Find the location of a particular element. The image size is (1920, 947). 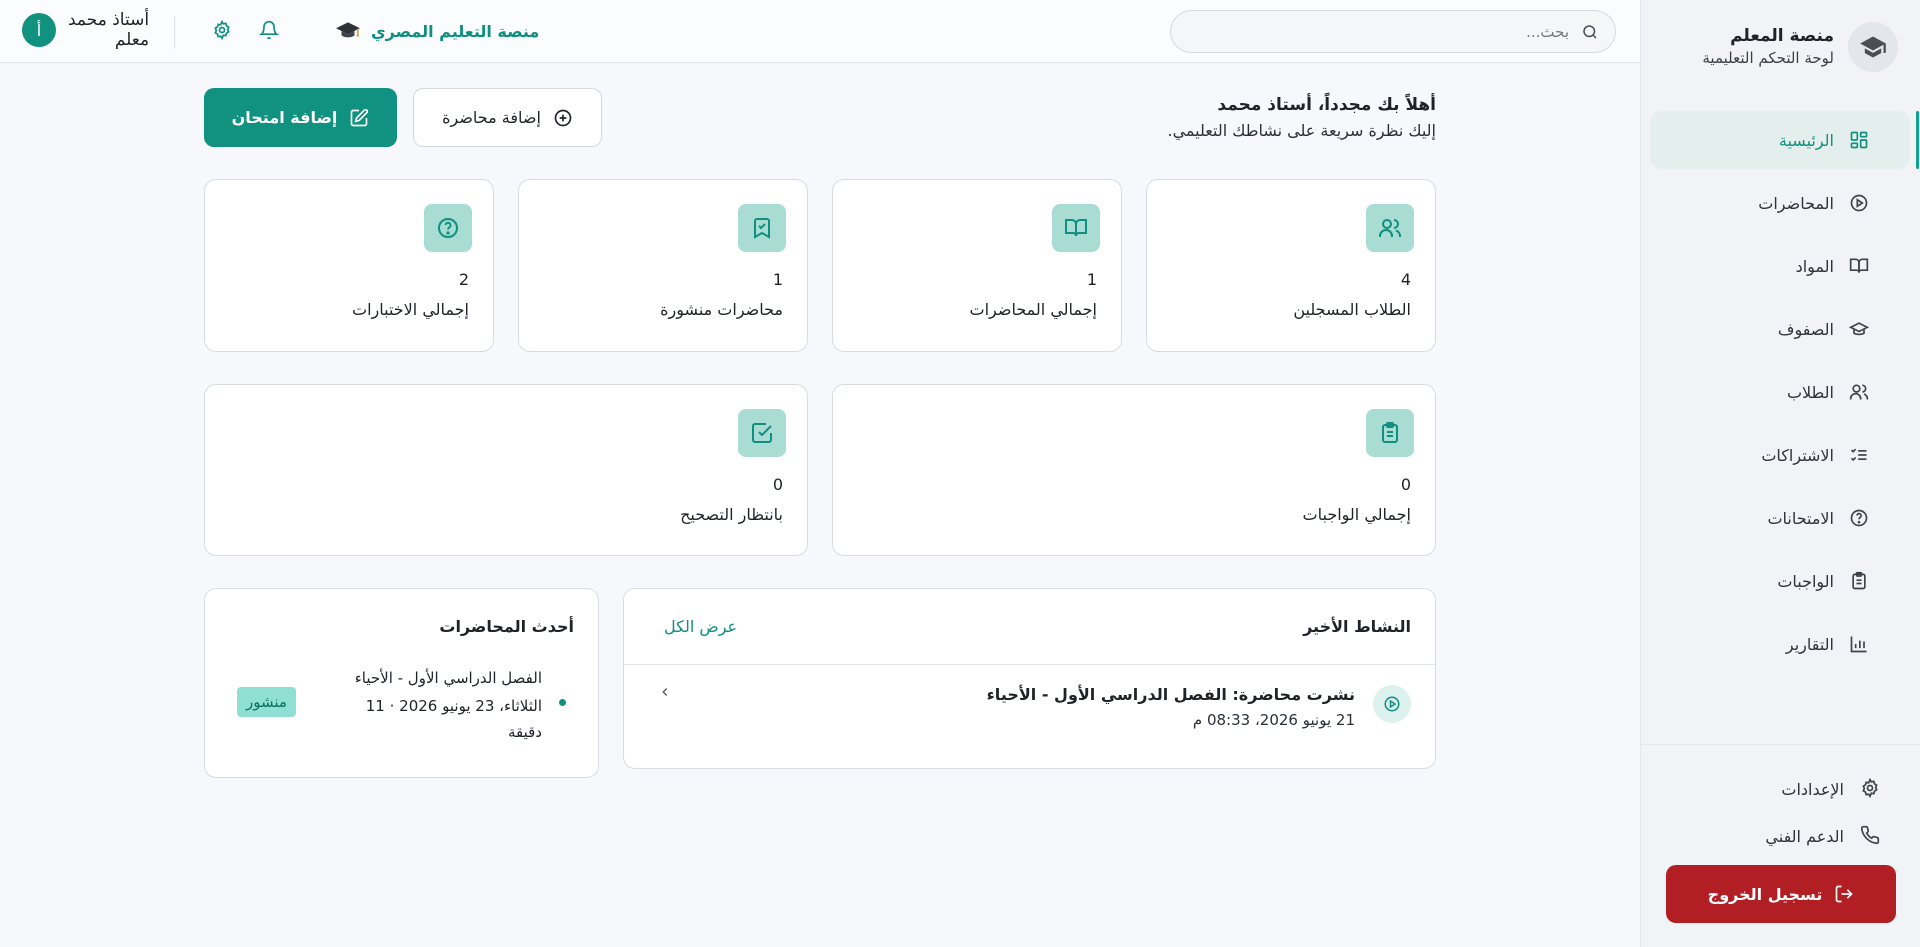

logout-button: تسجيل الخروج is located at coordinates (1781, 894).